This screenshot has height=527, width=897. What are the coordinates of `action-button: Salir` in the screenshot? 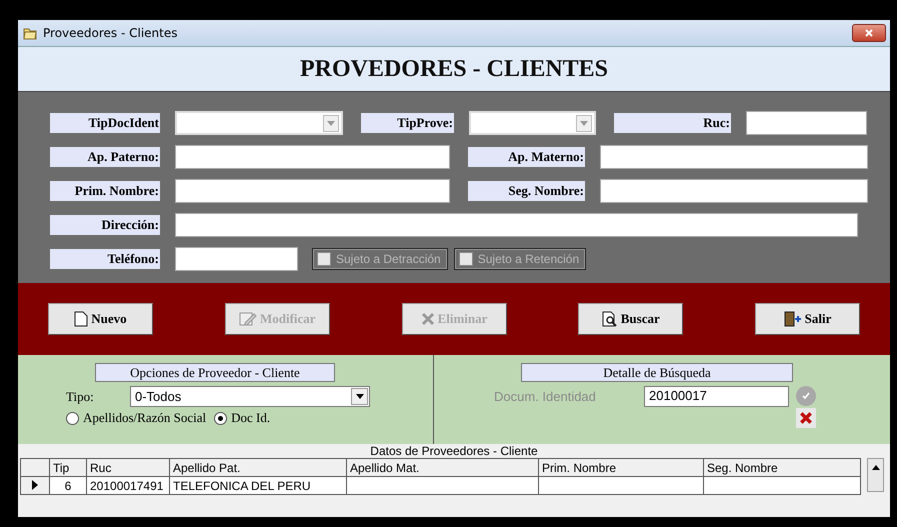 It's located at (807, 319).